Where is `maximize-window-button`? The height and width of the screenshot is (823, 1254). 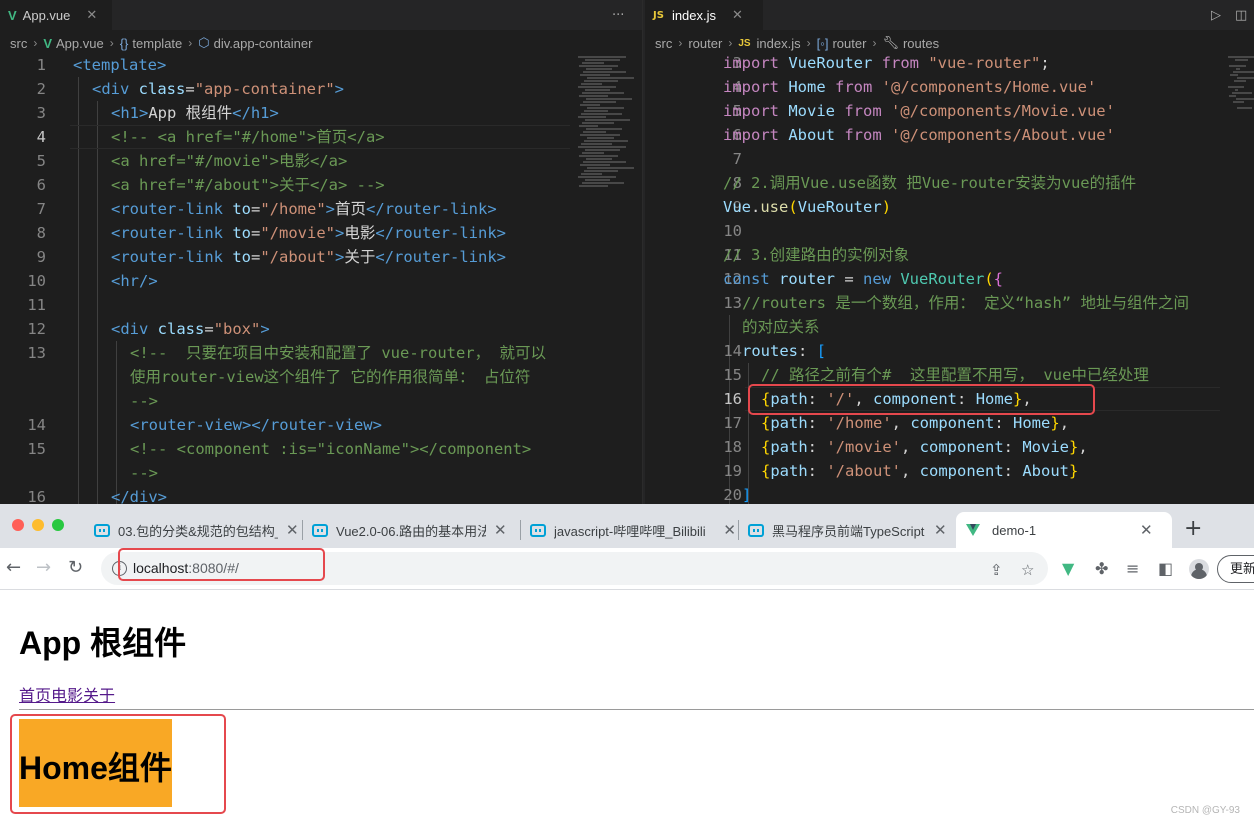 maximize-window-button is located at coordinates (58, 525).